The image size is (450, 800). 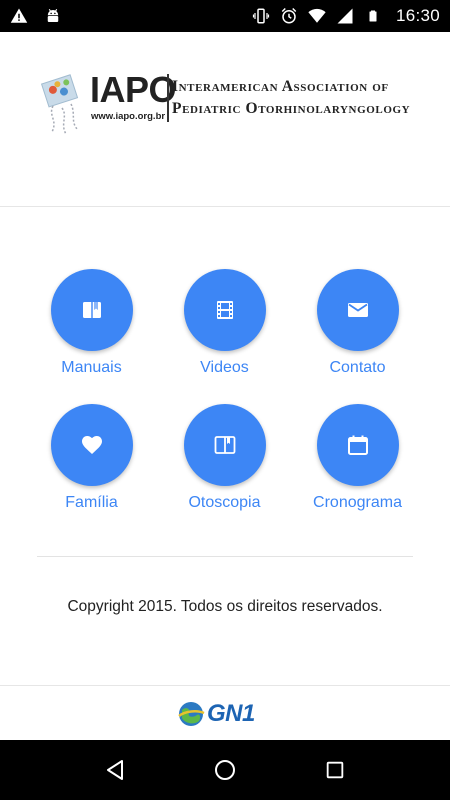 I want to click on iapo-logo-icon, so click(x=59, y=104).